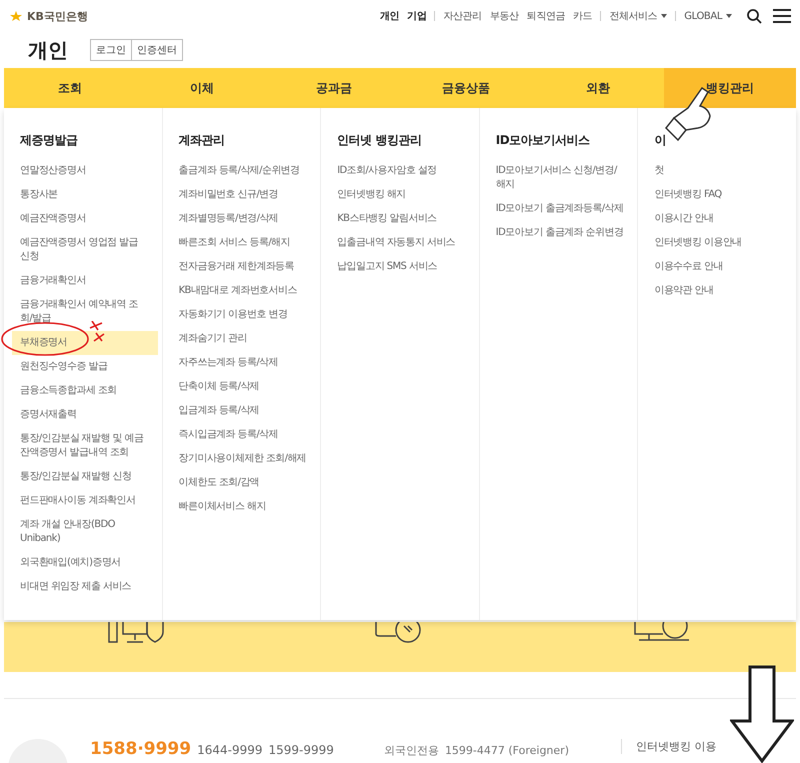  Describe the element at coordinates (85, 415) in the screenshot. I see `menu-link: 증명서재출력` at that location.